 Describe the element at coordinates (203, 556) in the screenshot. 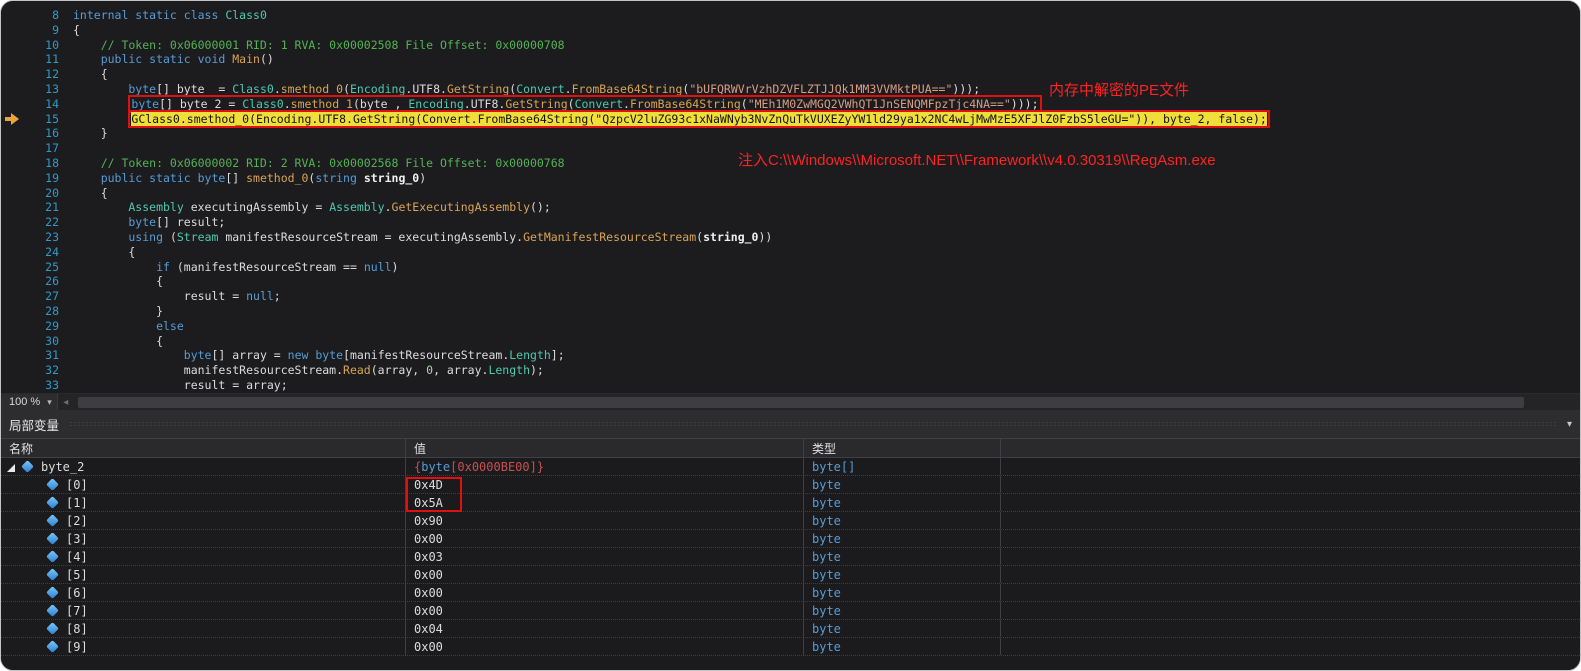

I see `locals-name-cell: [4]` at that location.